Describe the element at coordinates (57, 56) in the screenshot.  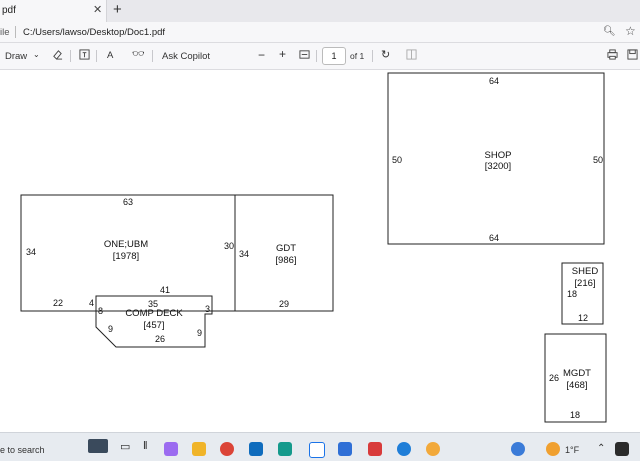
I see `eraser-icon` at that location.